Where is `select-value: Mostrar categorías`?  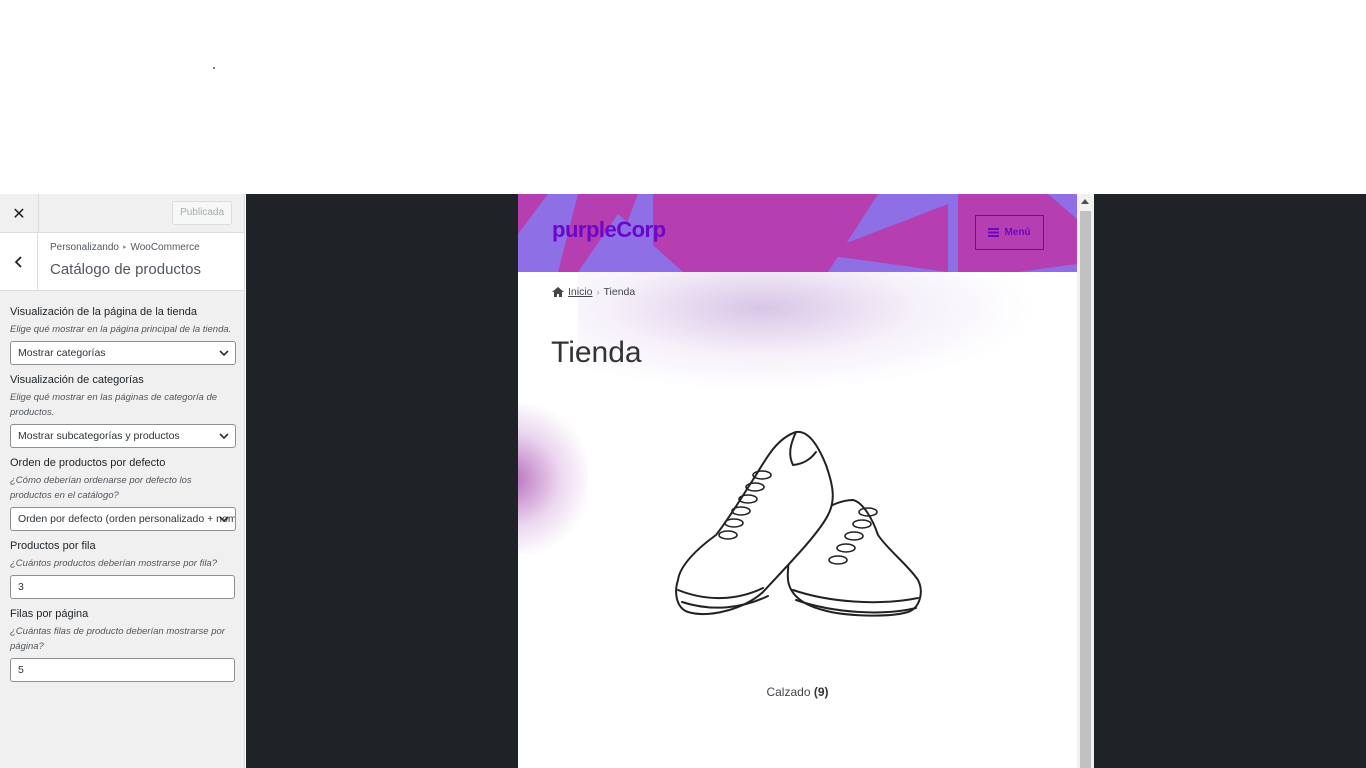 select-value: Mostrar categorías is located at coordinates (62, 353).